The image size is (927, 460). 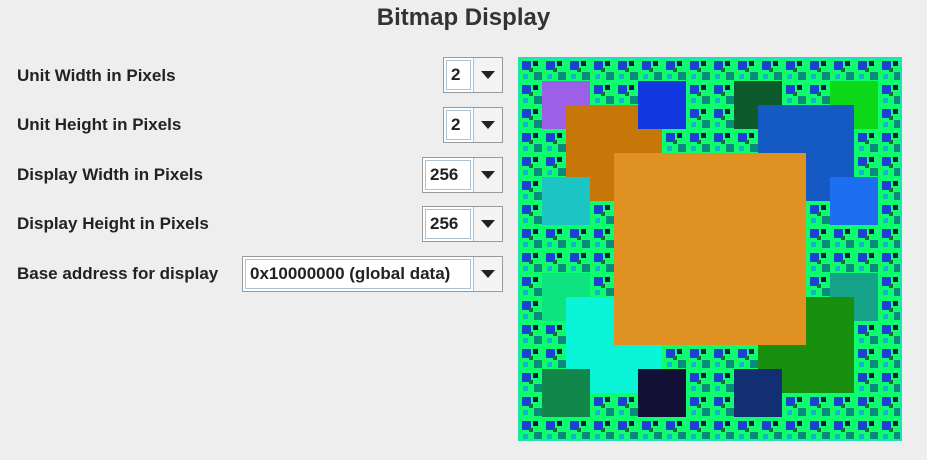 I want to click on base-address-select: 0x10000000 (global data), so click(x=372, y=274).